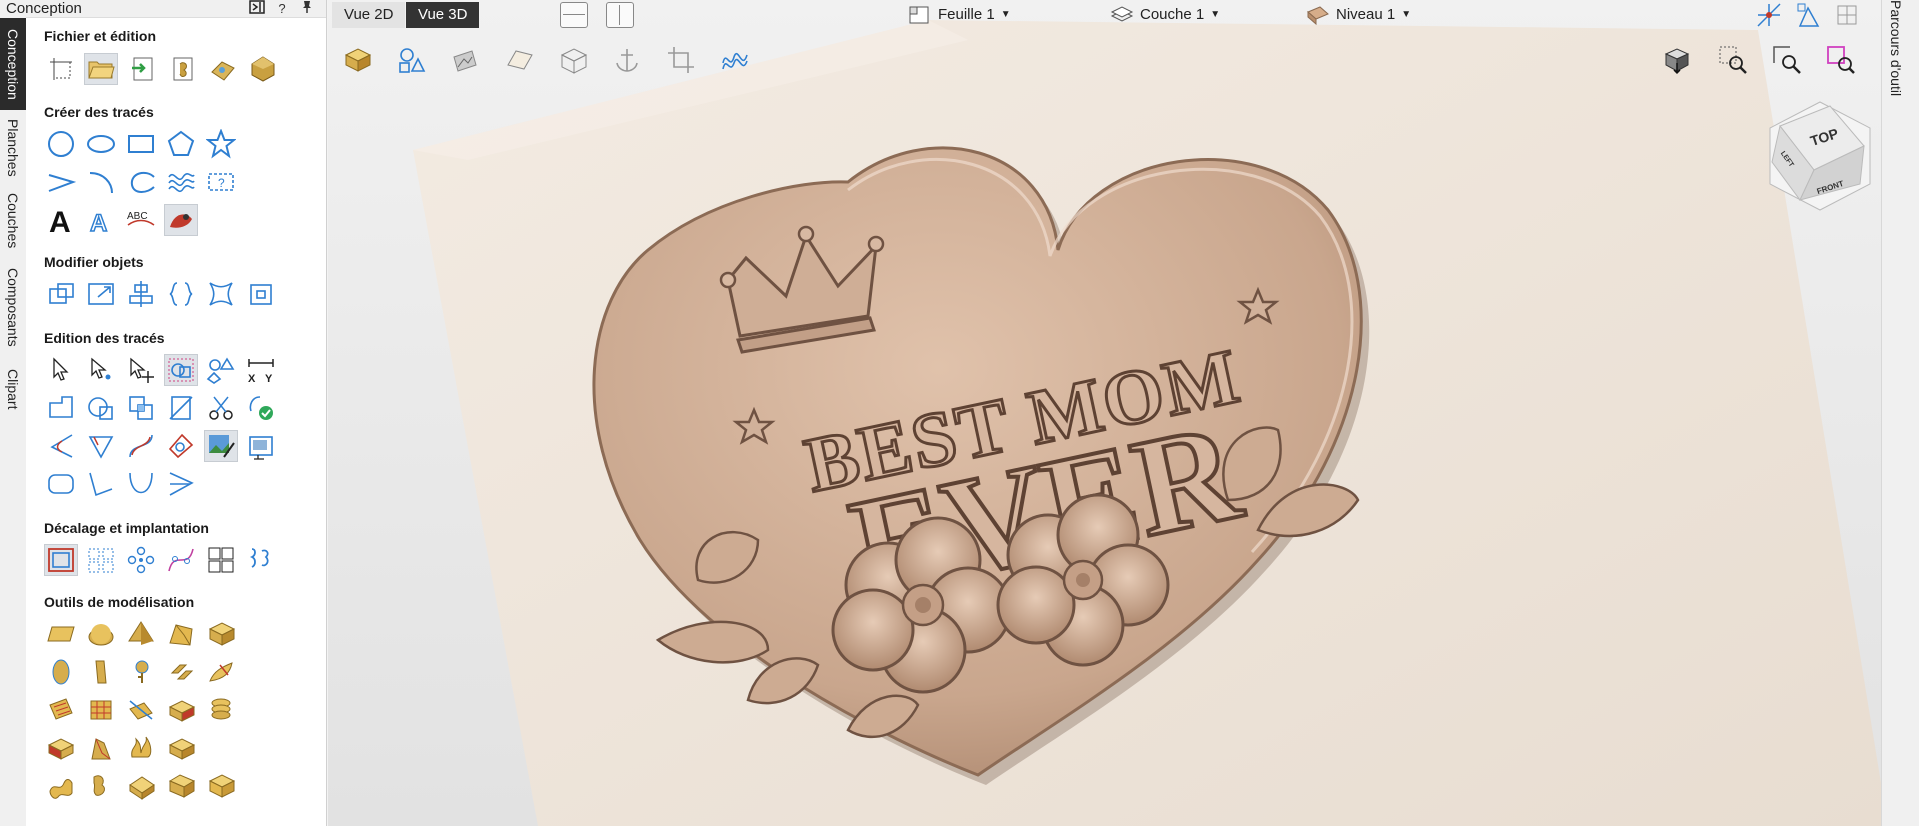 The image size is (1919, 826). Describe the element at coordinates (221, 446) in the screenshot. I see `bitmap-edit-icon` at that location.